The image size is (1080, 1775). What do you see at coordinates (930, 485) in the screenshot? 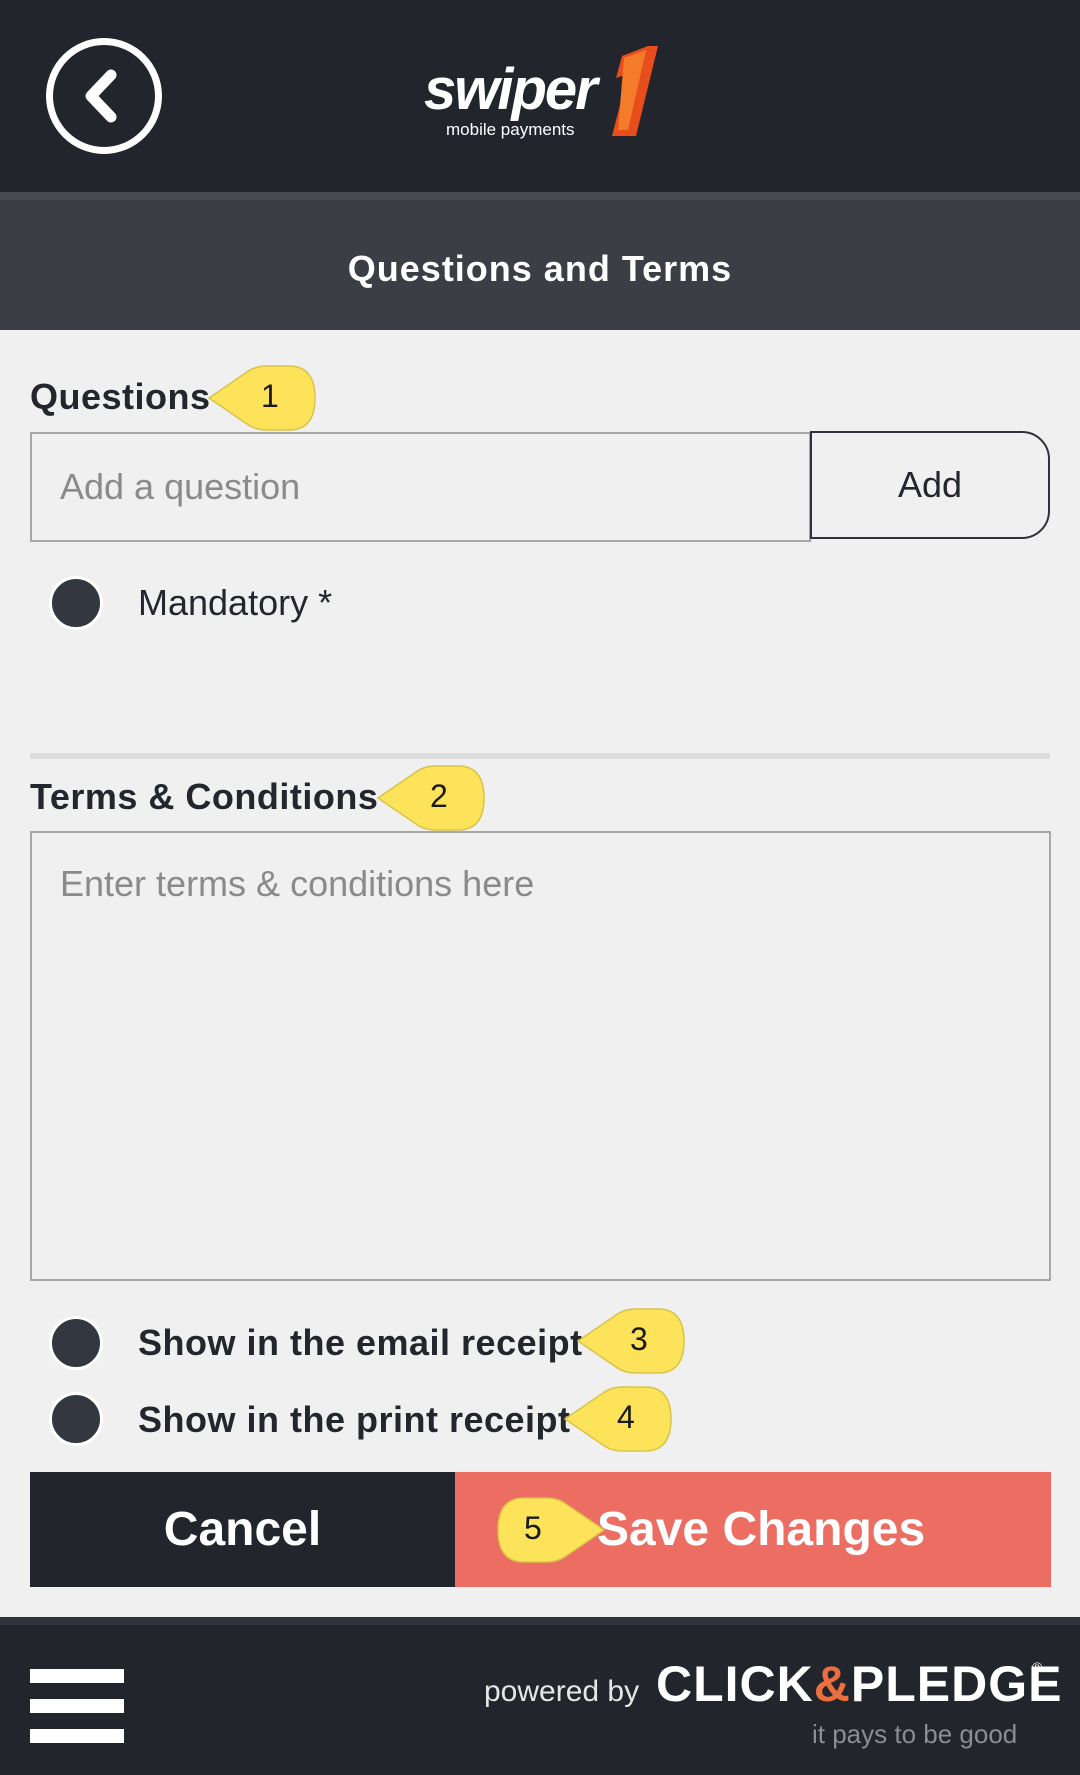
I see `add-question-button: Add` at bounding box center [930, 485].